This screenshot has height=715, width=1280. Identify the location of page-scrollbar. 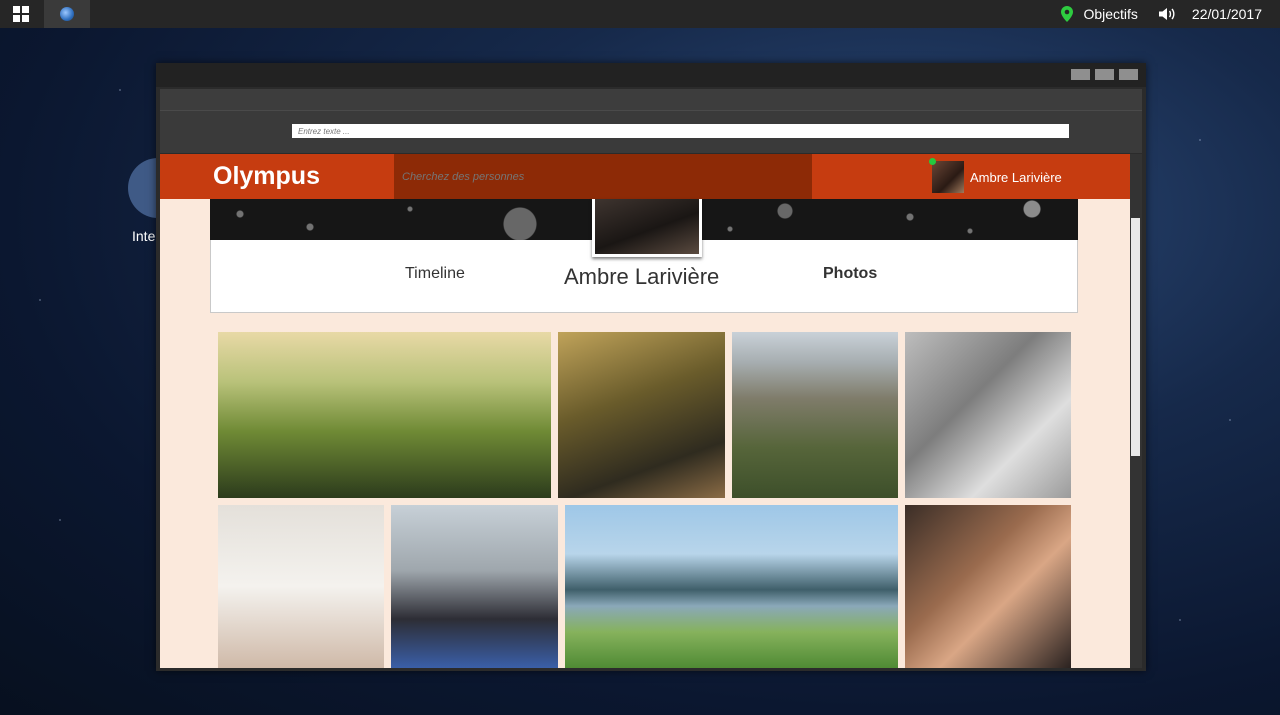
(1136, 411).